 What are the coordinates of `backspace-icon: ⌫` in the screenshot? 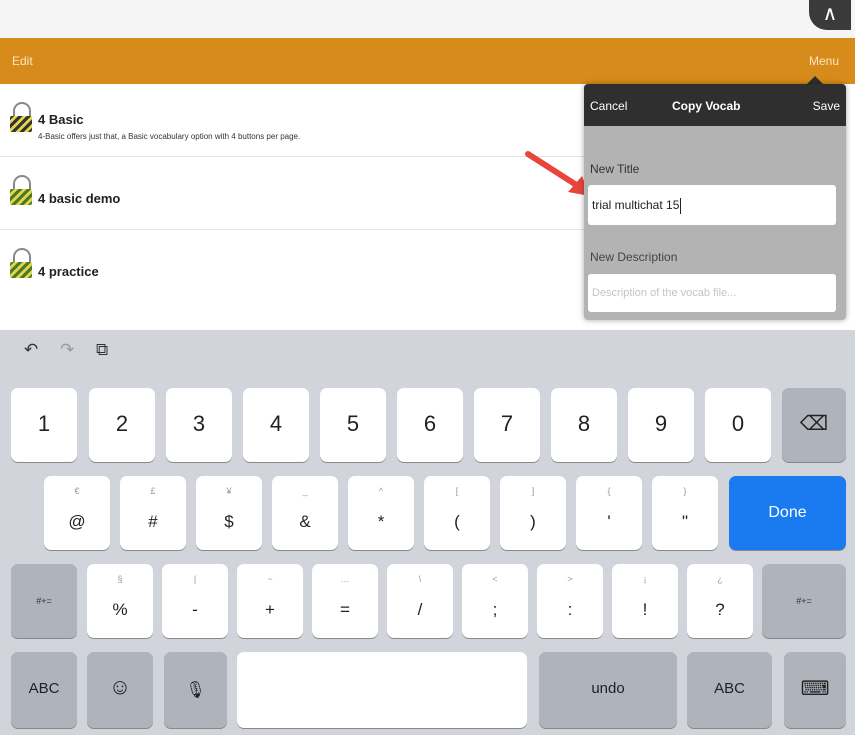 It's located at (814, 424).